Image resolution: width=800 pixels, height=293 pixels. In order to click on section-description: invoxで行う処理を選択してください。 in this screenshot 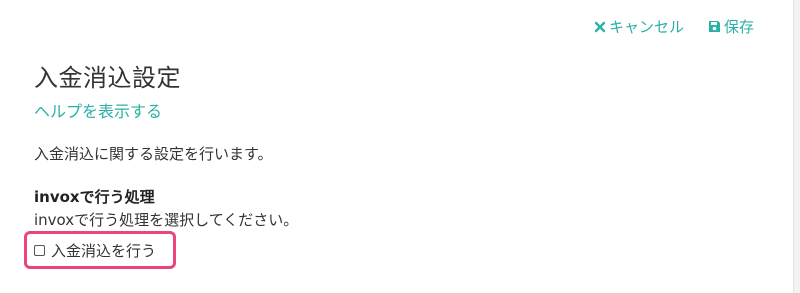, I will do `click(166, 220)`.